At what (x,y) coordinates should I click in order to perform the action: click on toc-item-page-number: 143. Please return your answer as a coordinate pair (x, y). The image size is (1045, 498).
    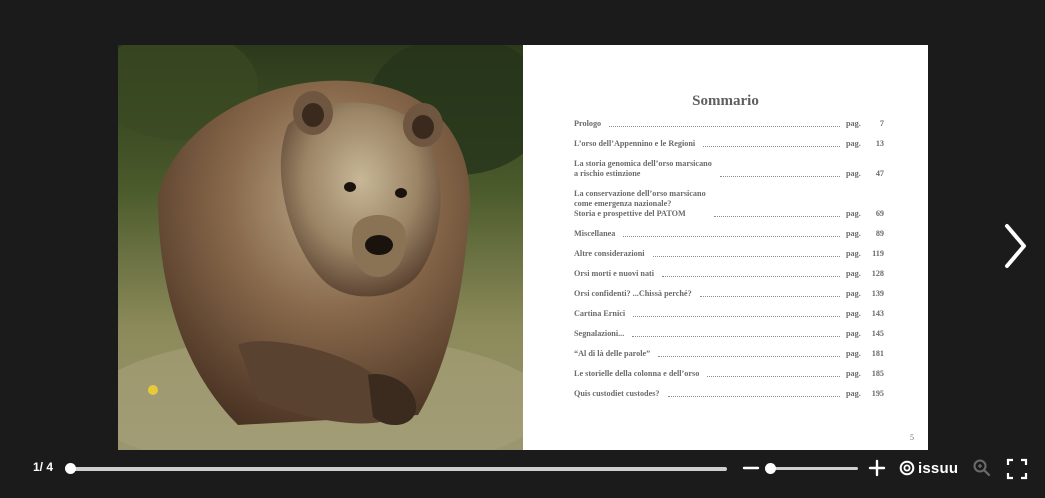
    Looking at the image, I should click on (877, 313).